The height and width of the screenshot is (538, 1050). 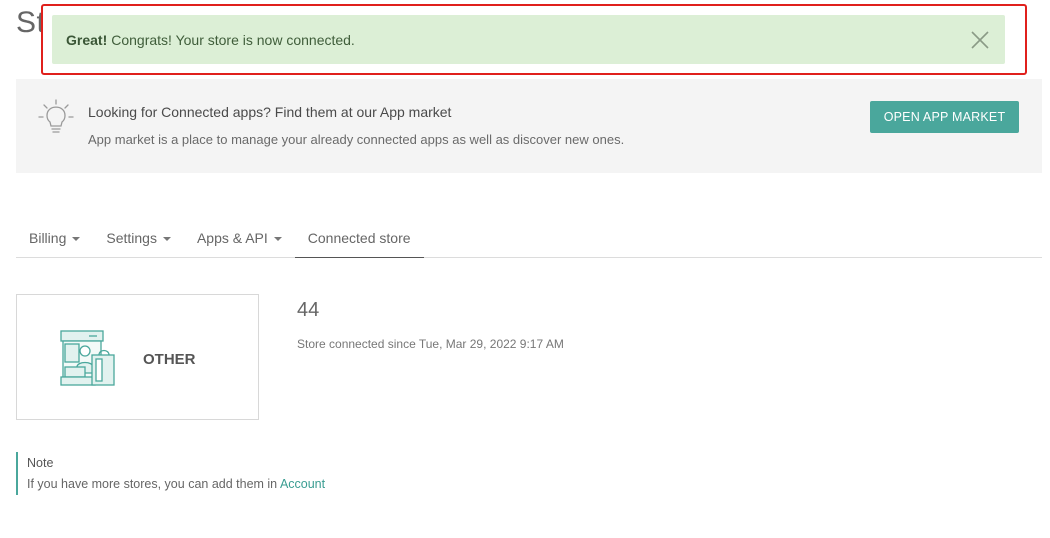 What do you see at coordinates (137, 357) in the screenshot?
I see `store-type-card: OTHER` at bounding box center [137, 357].